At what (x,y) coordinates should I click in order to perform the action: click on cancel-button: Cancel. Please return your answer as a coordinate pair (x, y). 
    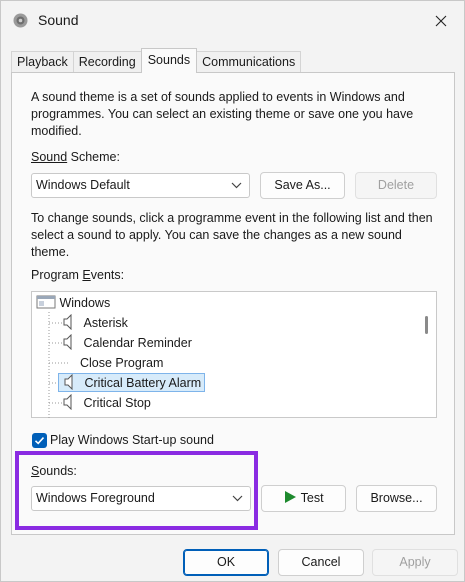
    Looking at the image, I should click on (321, 562).